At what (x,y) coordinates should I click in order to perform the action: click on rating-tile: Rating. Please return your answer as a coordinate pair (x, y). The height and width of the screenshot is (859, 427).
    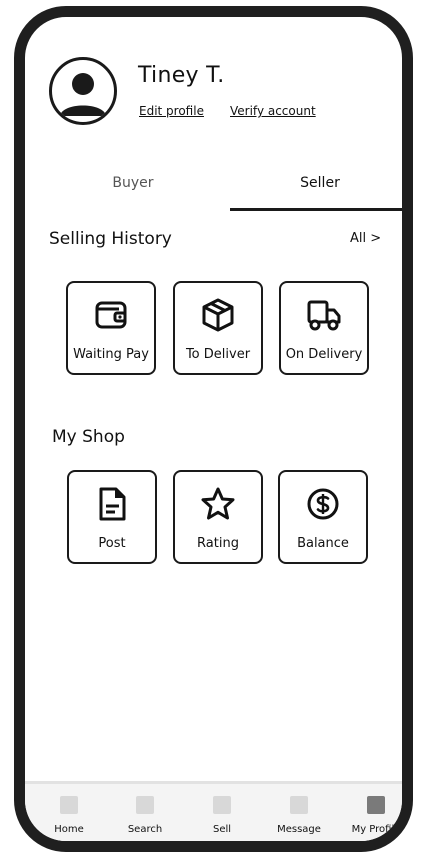
    Looking at the image, I should click on (218, 517).